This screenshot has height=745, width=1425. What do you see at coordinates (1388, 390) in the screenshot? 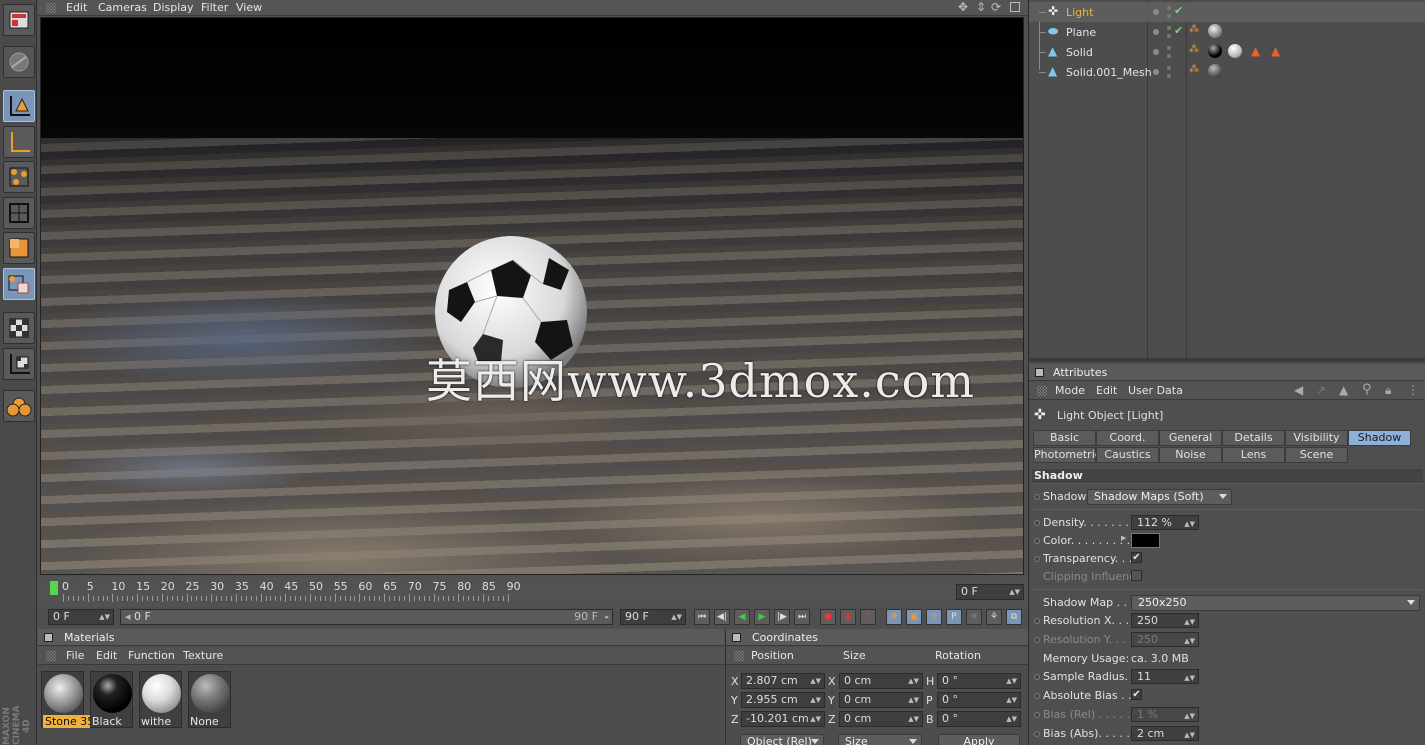
I see `lock-icon: 🔒︎` at bounding box center [1388, 390].